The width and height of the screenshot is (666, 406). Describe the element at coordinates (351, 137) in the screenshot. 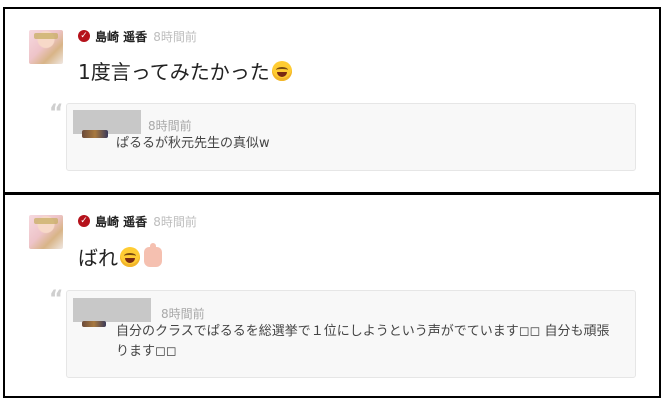

I see `reply-card: 8時間前 ぱるるが秋元先生の真似w` at that location.